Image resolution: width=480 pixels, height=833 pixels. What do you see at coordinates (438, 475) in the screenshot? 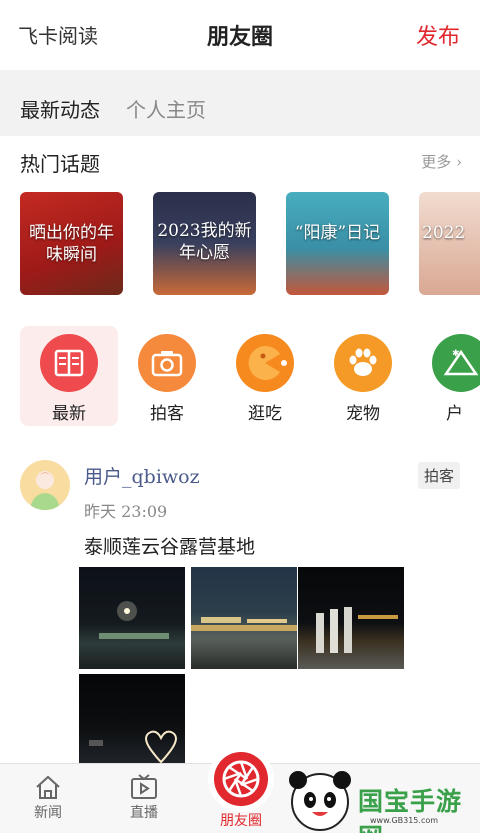
I see `post-tag: 拍客` at bounding box center [438, 475].